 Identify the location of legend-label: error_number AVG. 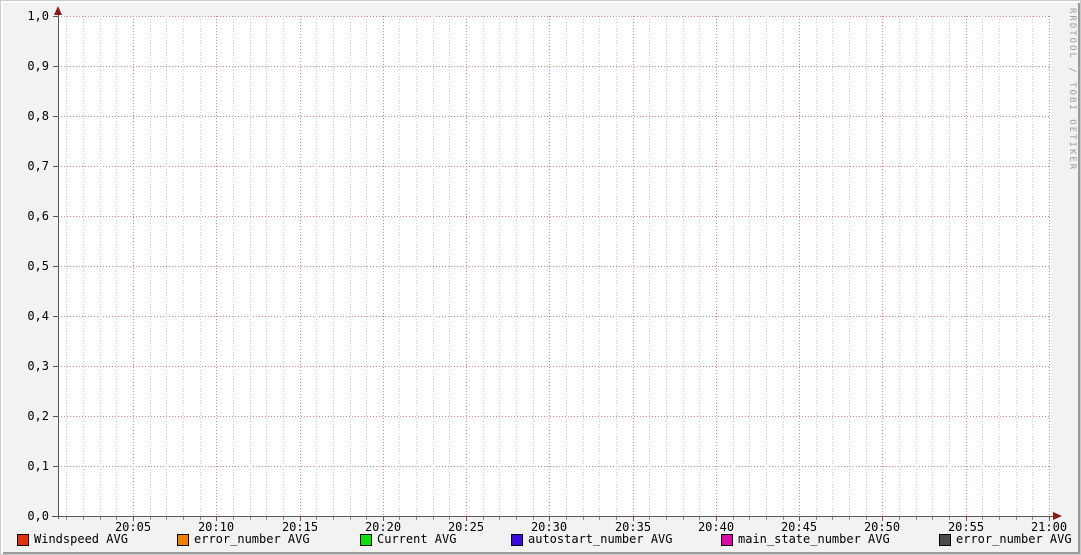
(1014, 539).